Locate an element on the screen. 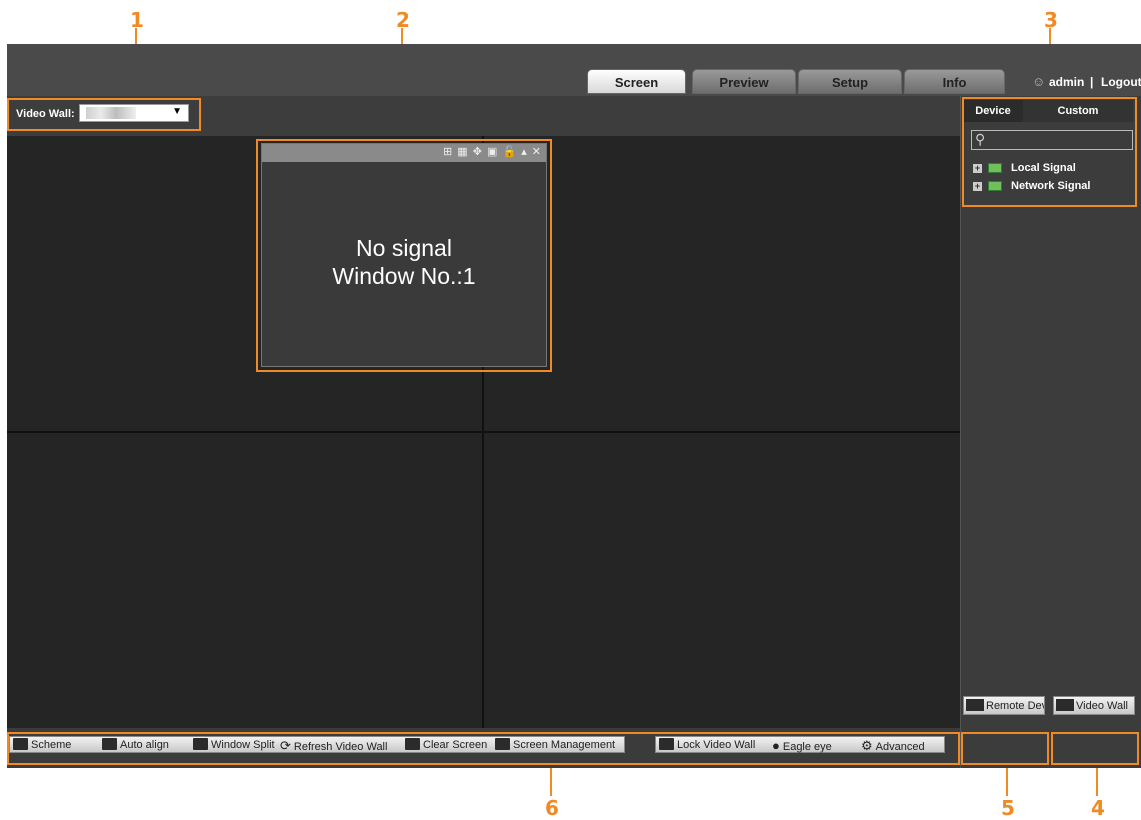  eagle-eye-button: ● Eagle eye is located at coordinates (802, 745).